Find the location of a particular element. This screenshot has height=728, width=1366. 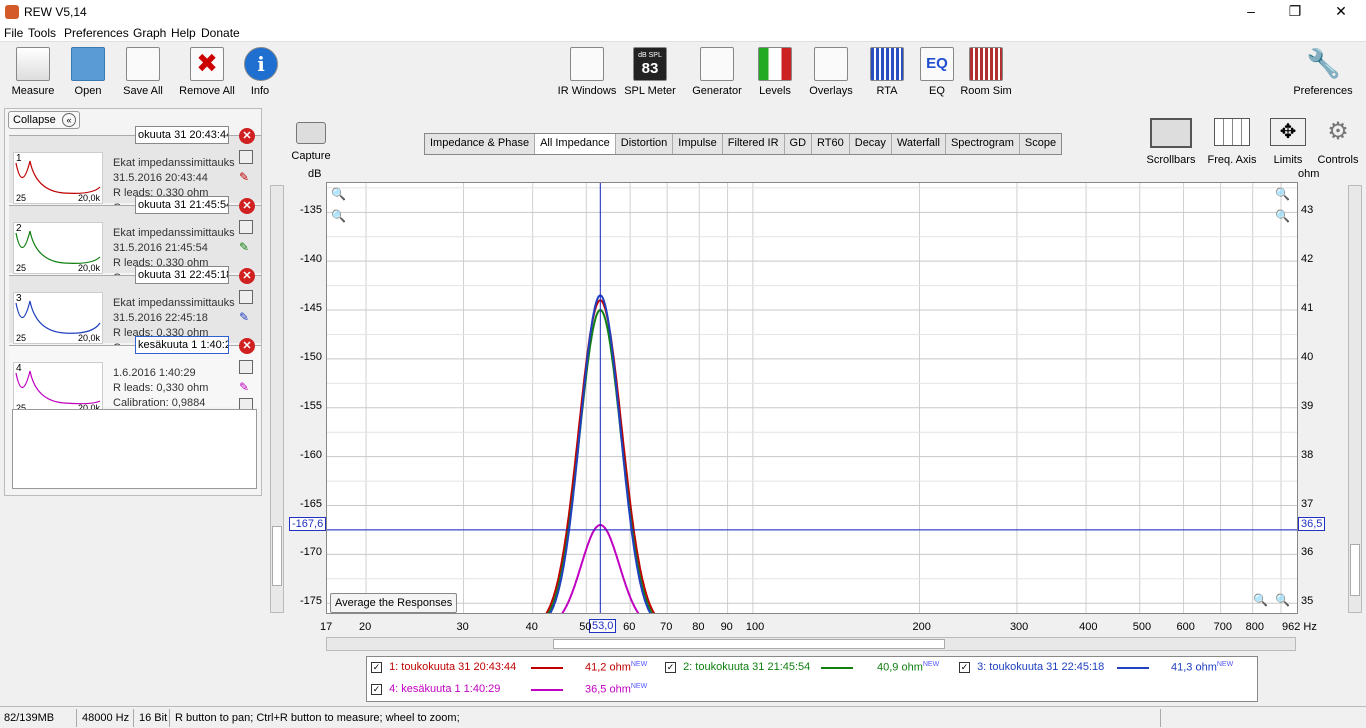

measurement-name-field: kesäkuuta 1 1:40:29 is located at coordinates (182, 345).